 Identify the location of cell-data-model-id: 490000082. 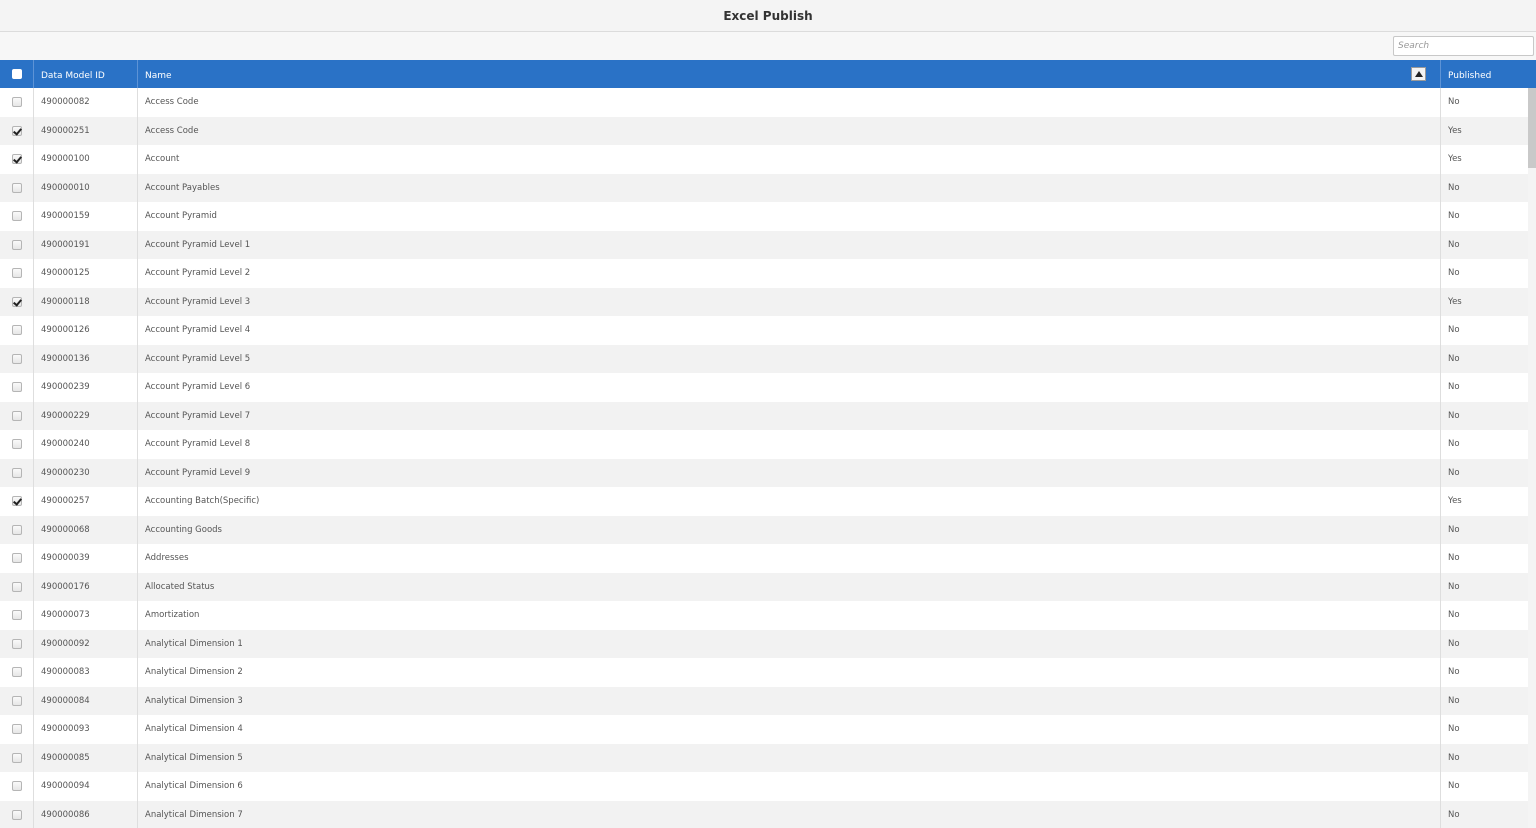
(86, 102).